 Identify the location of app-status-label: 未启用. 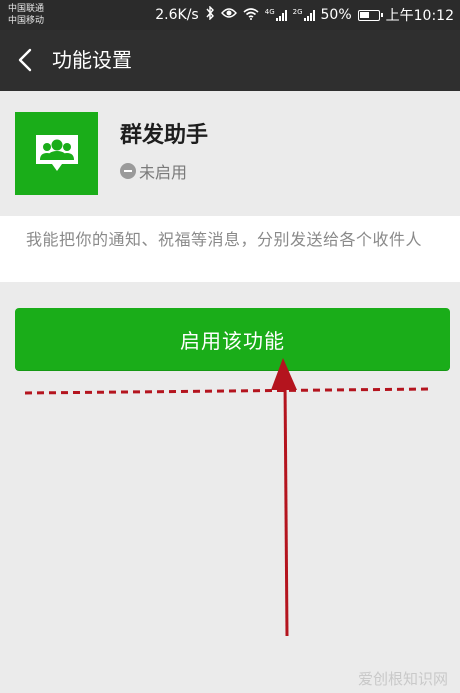
(163, 172).